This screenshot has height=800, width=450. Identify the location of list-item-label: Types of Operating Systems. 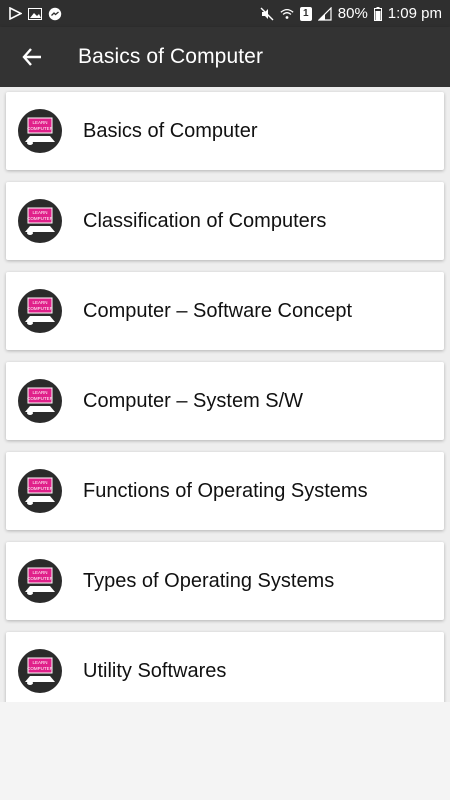
(209, 580).